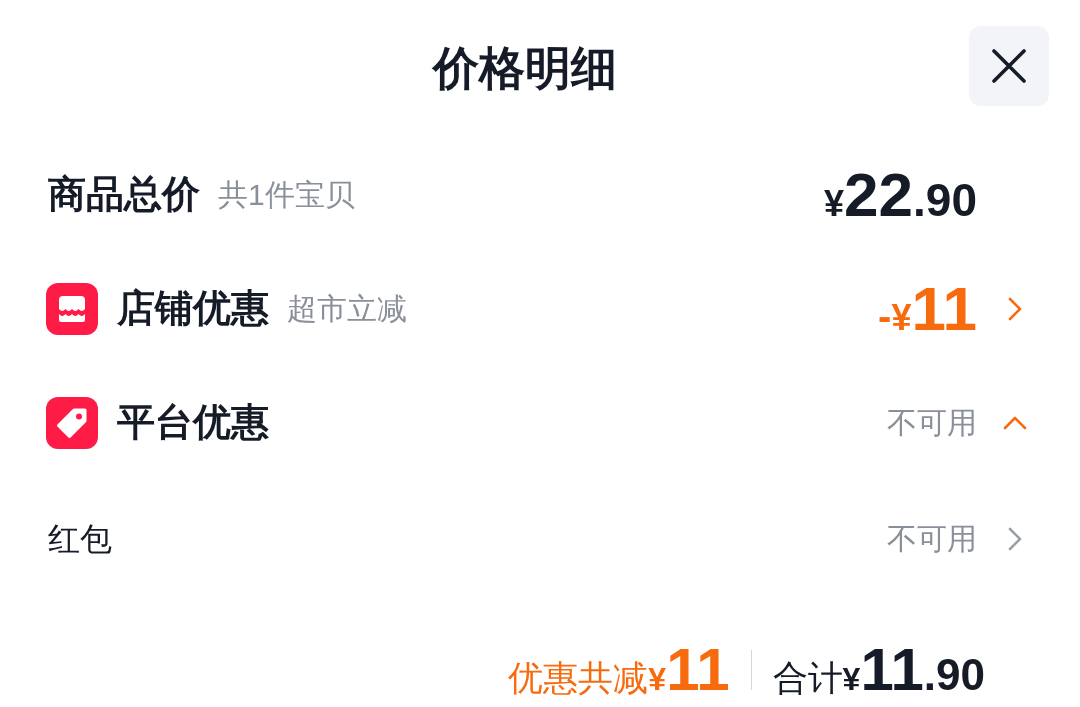 This screenshot has height=707, width=1080. Describe the element at coordinates (124, 195) in the screenshot. I see `row-label: 商品总价` at that location.